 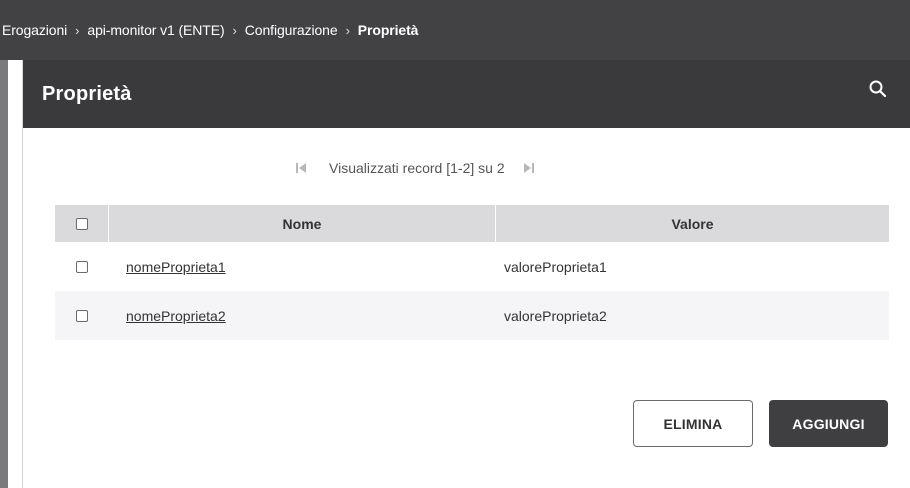 I want to click on table-row: nomeProprieta1 valoreProprieta1, so click(x=472, y=266).